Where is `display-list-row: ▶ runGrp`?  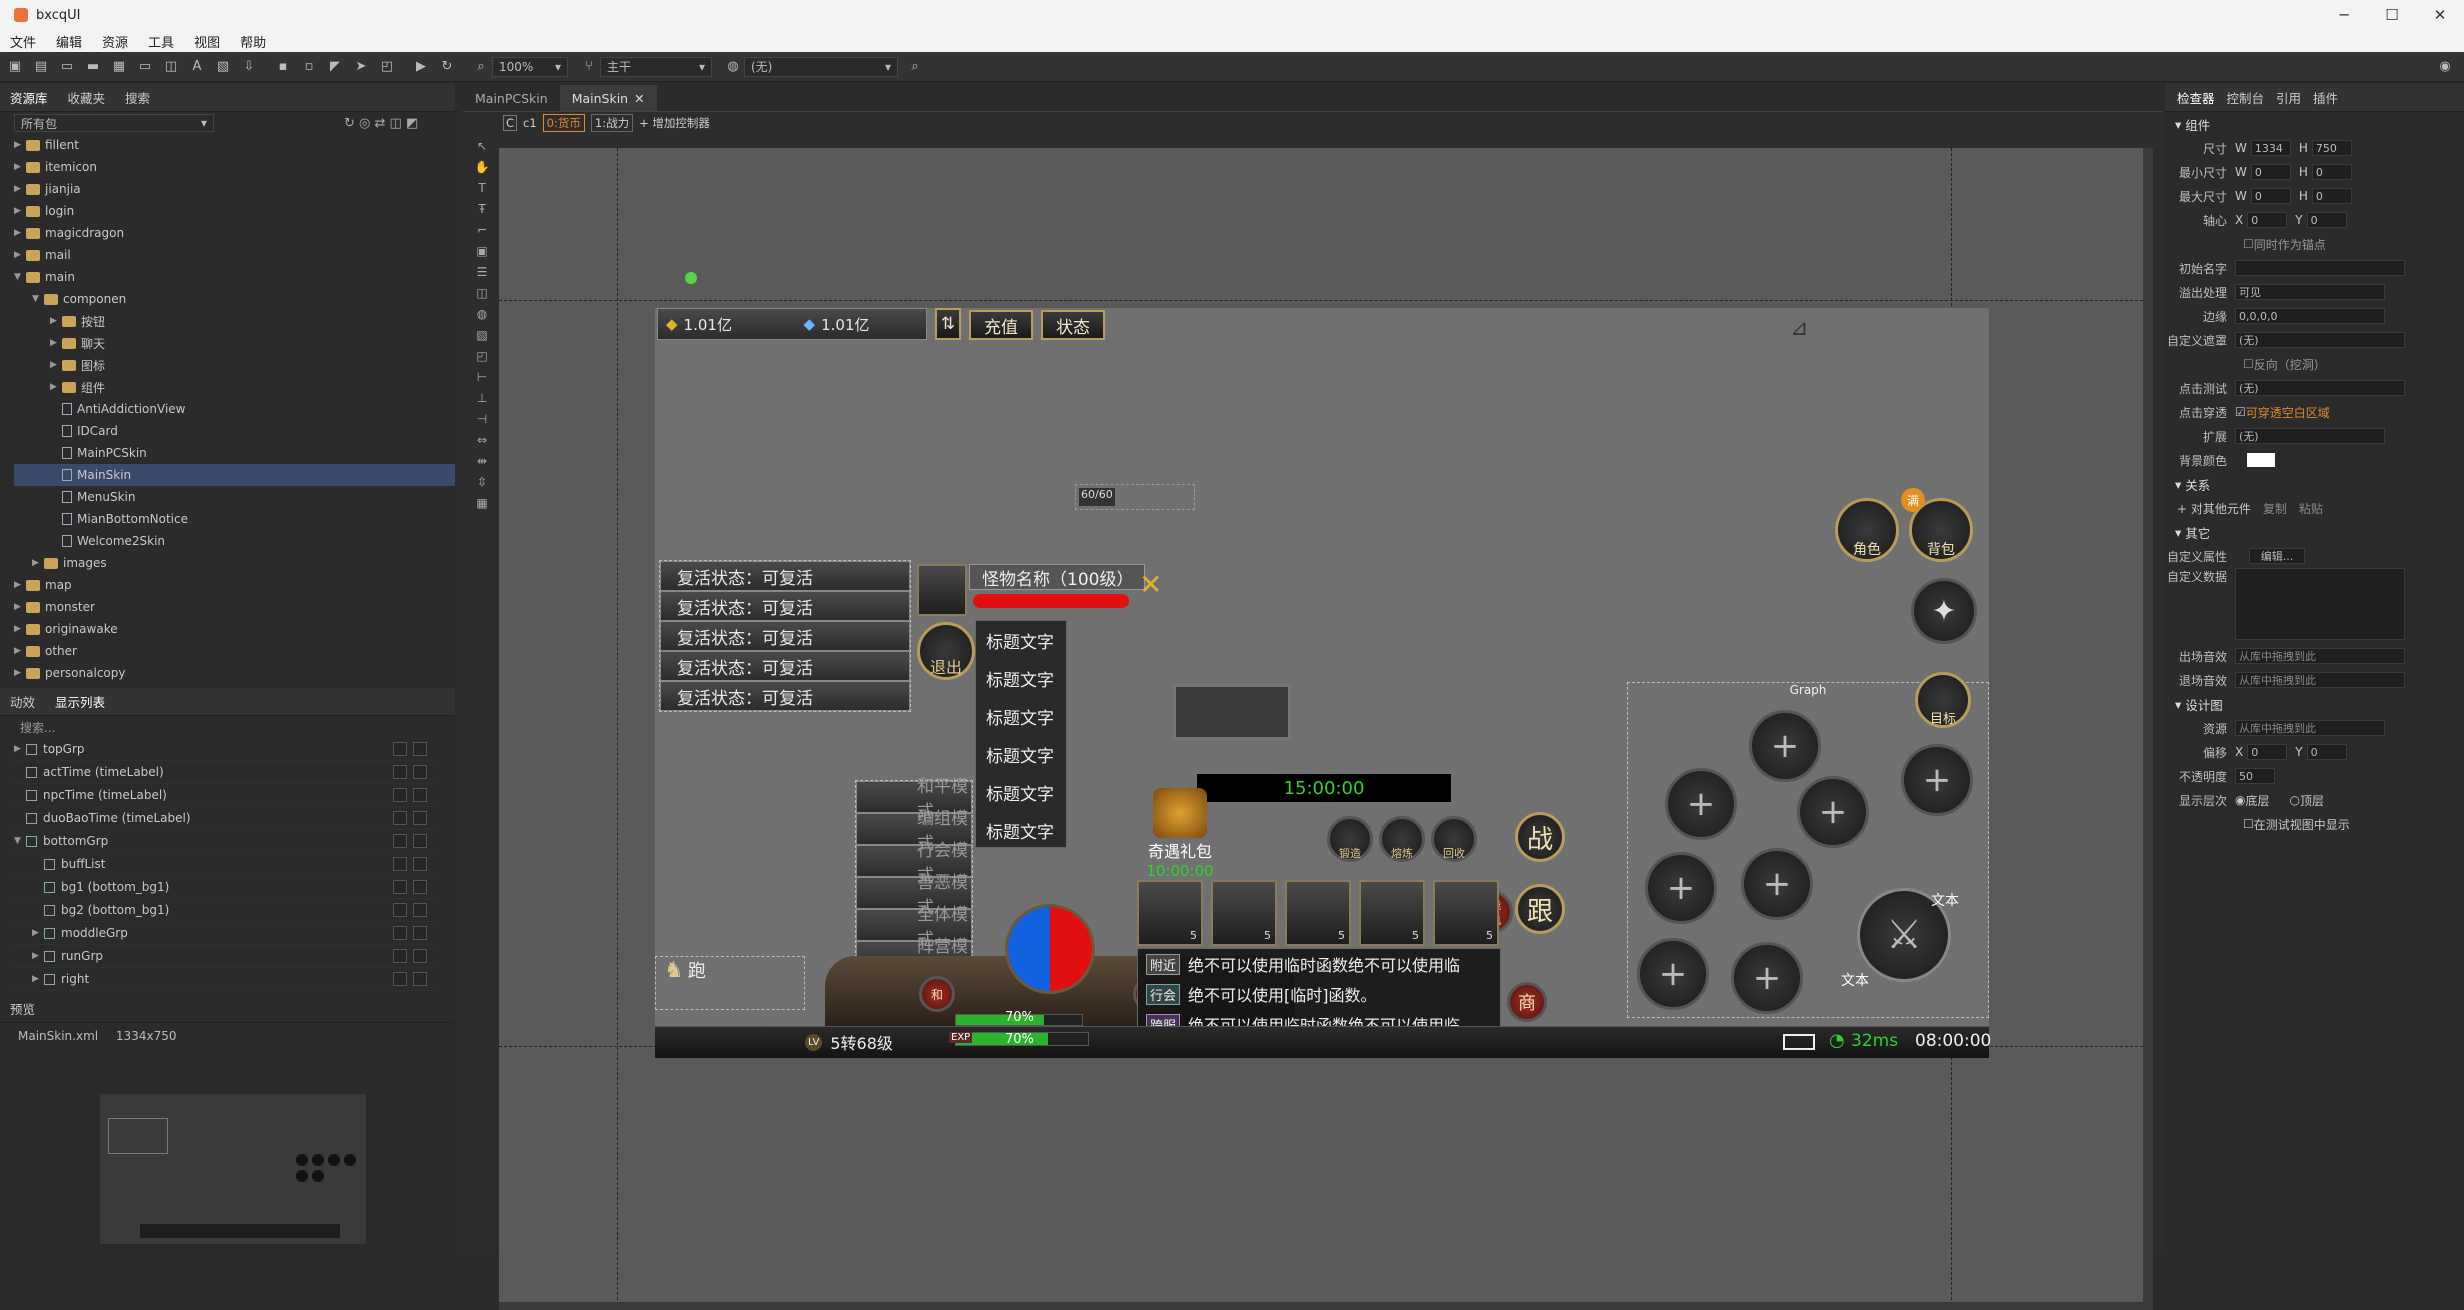
display-list-row: ▶ runGrp is located at coordinates (224, 956).